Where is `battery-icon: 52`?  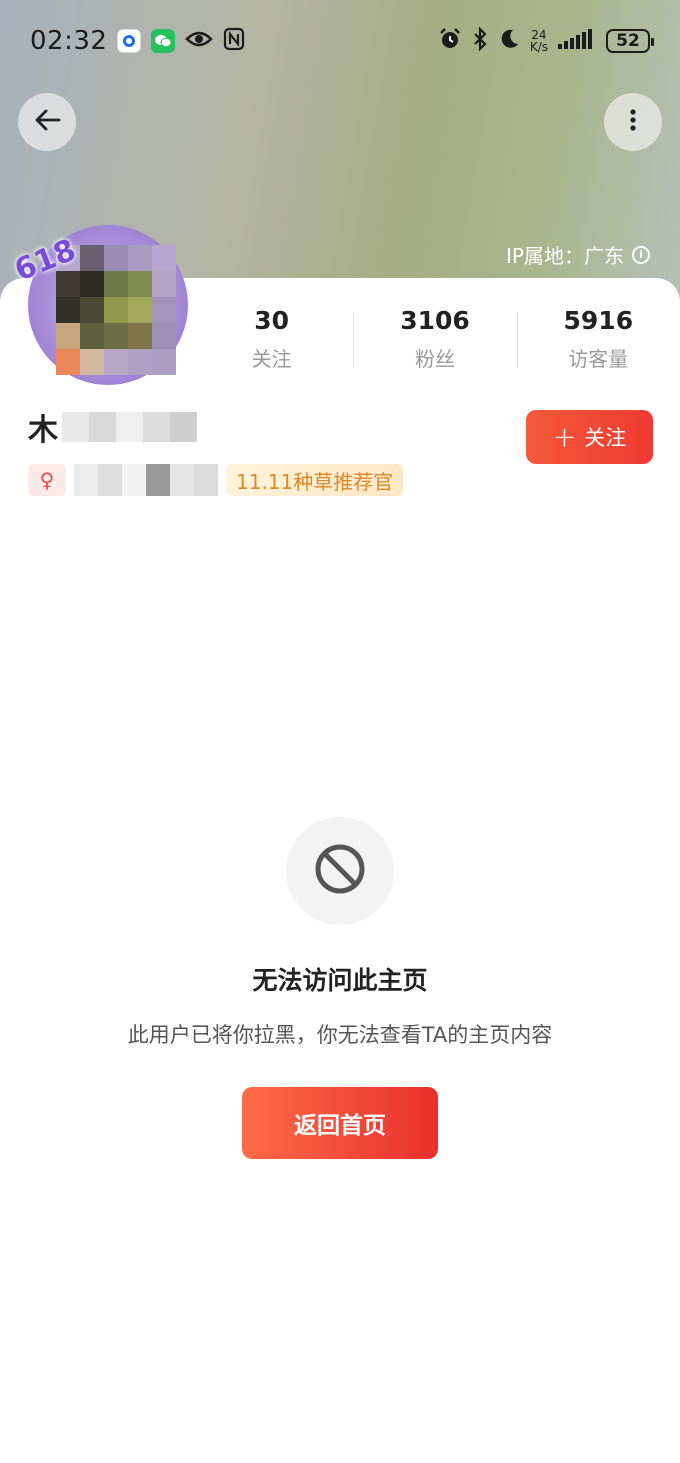 battery-icon: 52 is located at coordinates (630, 41).